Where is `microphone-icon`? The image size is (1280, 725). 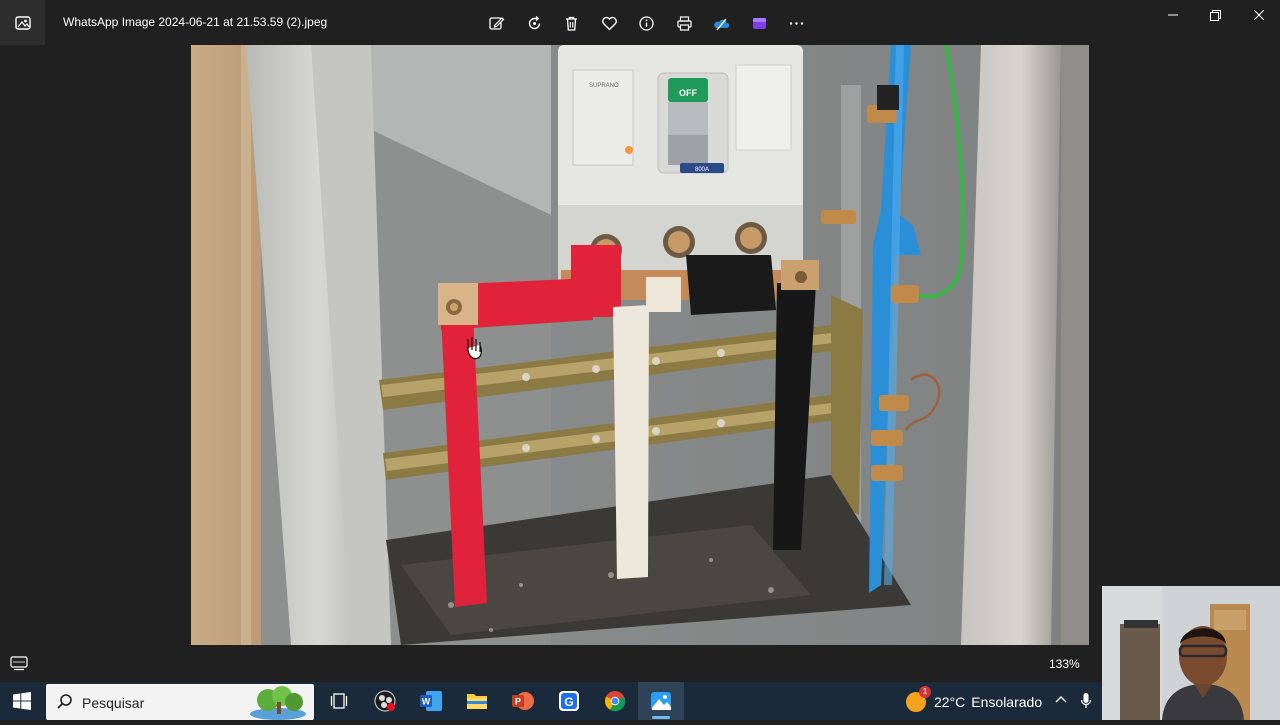 microphone-icon is located at coordinates (1086, 703).